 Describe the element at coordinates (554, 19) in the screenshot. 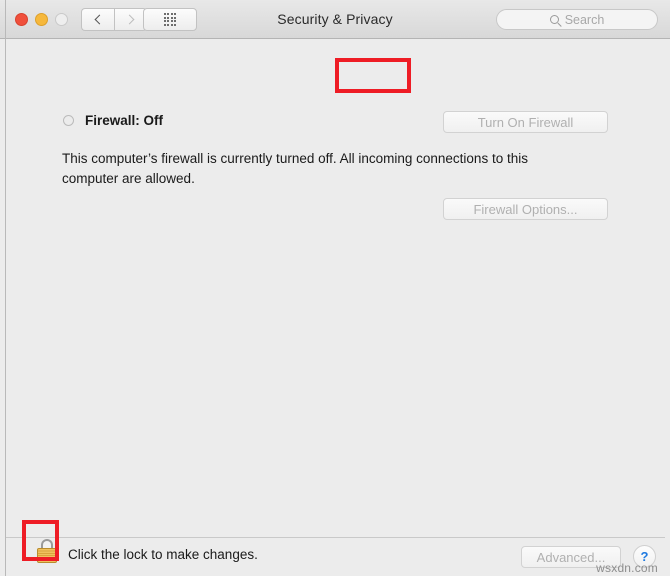

I see `search-icon` at that location.